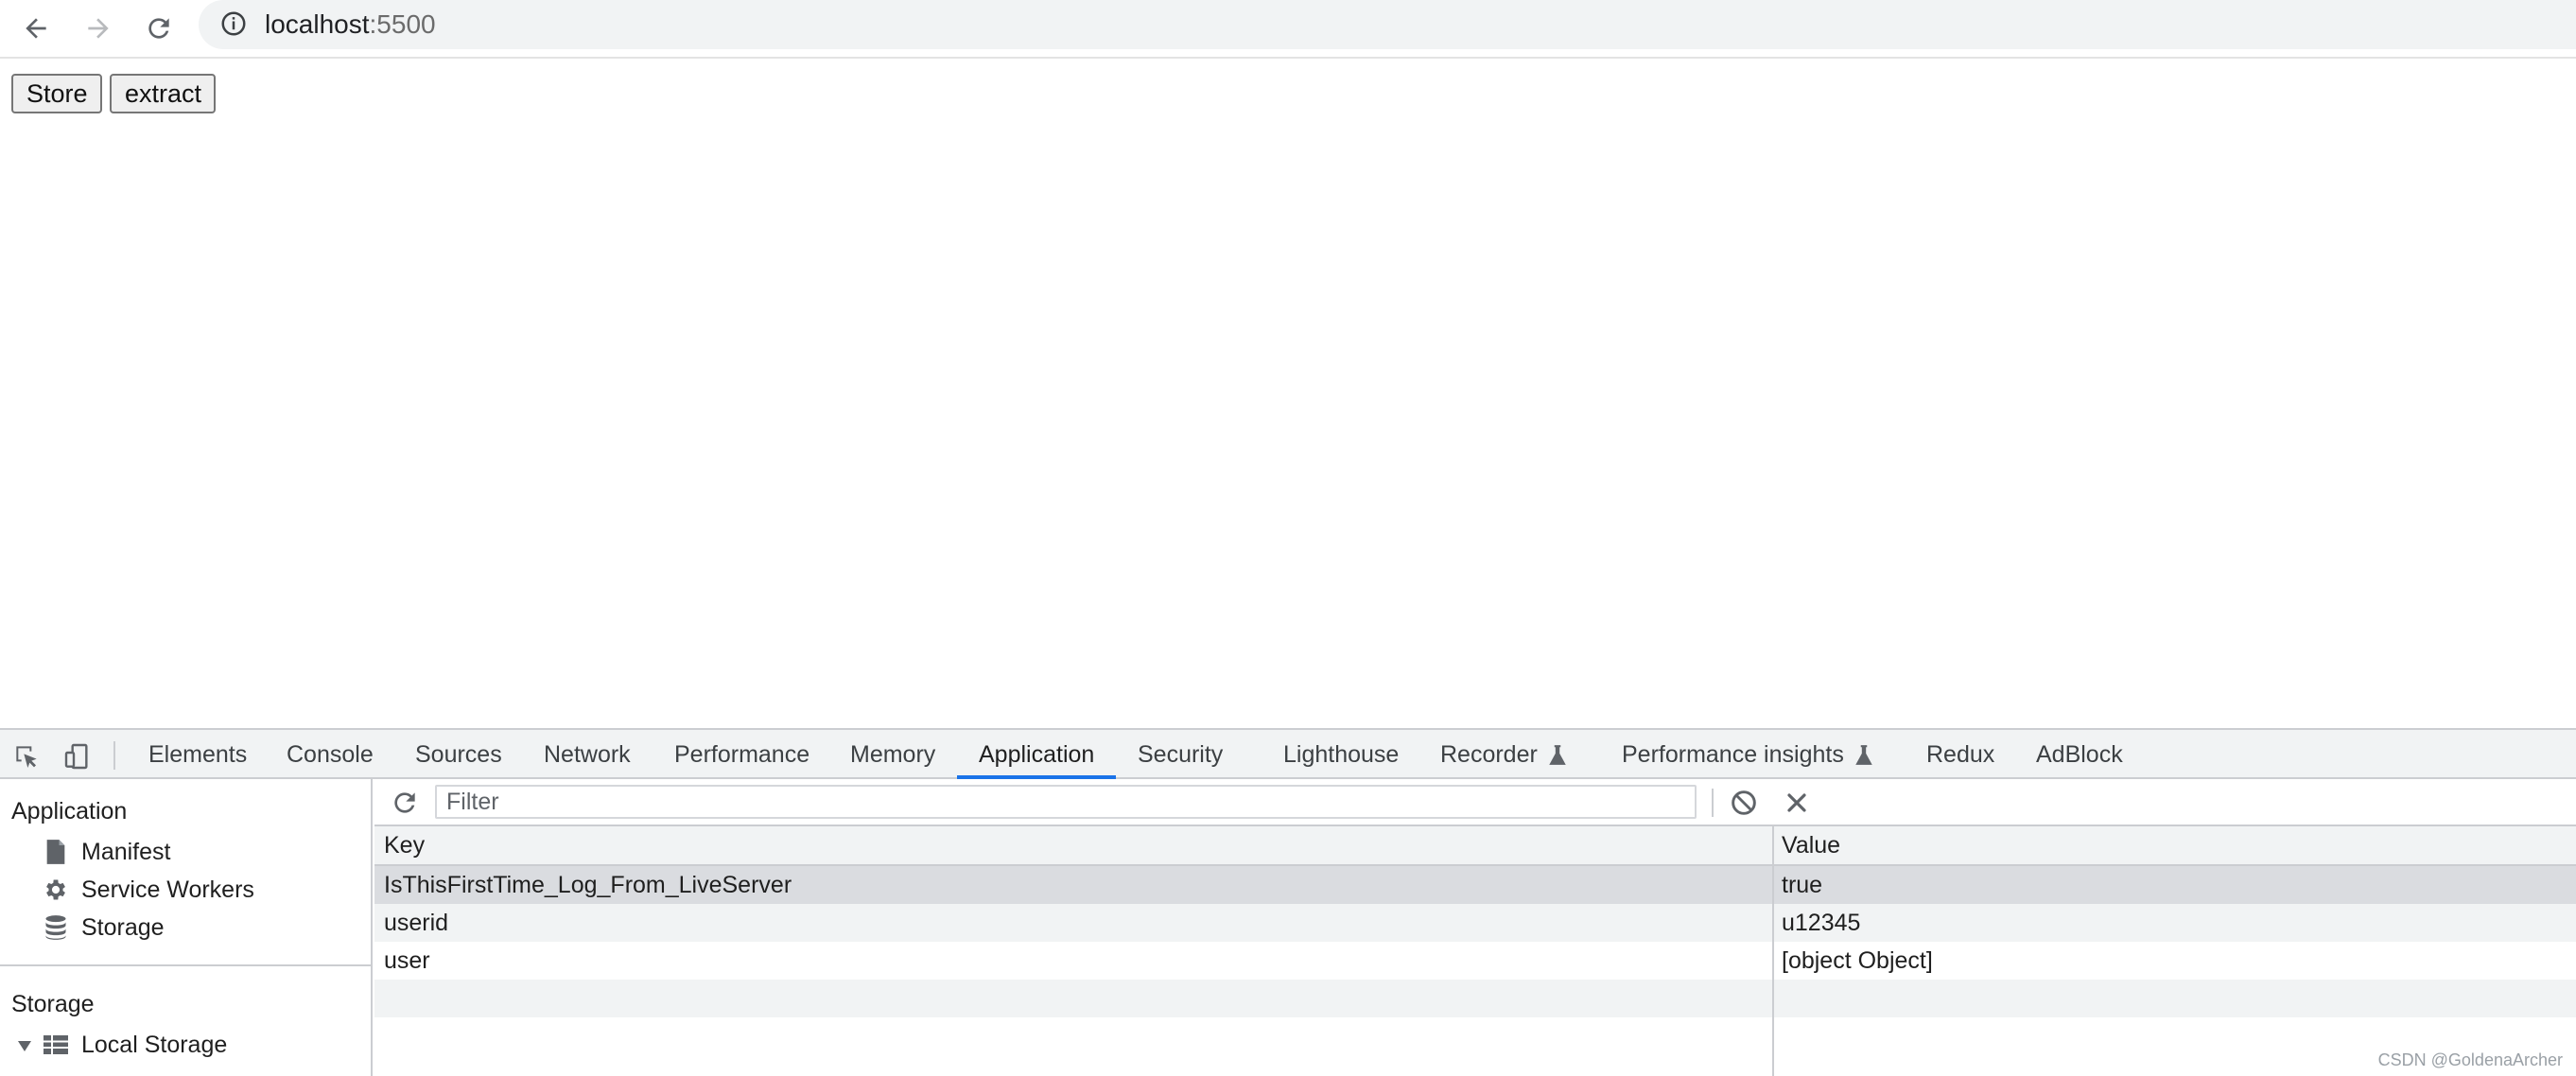 The width and height of the screenshot is (2576, 1076). I want to click on filter-input, so click(1066, 802).